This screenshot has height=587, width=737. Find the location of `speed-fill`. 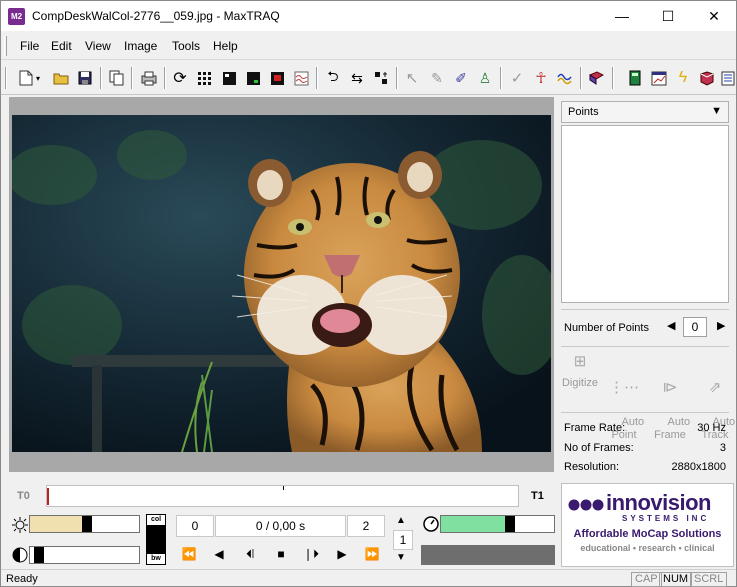

speed-fill is located at coordinates (473, 524).